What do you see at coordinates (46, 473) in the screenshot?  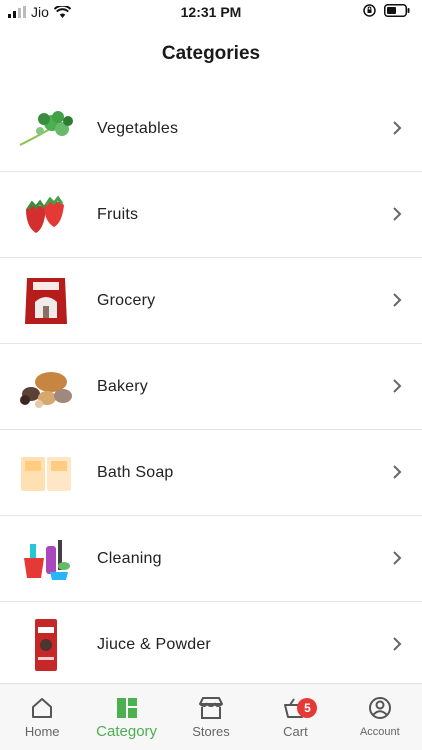 I see `bath-soap-image` at bounding box center [46, 473].